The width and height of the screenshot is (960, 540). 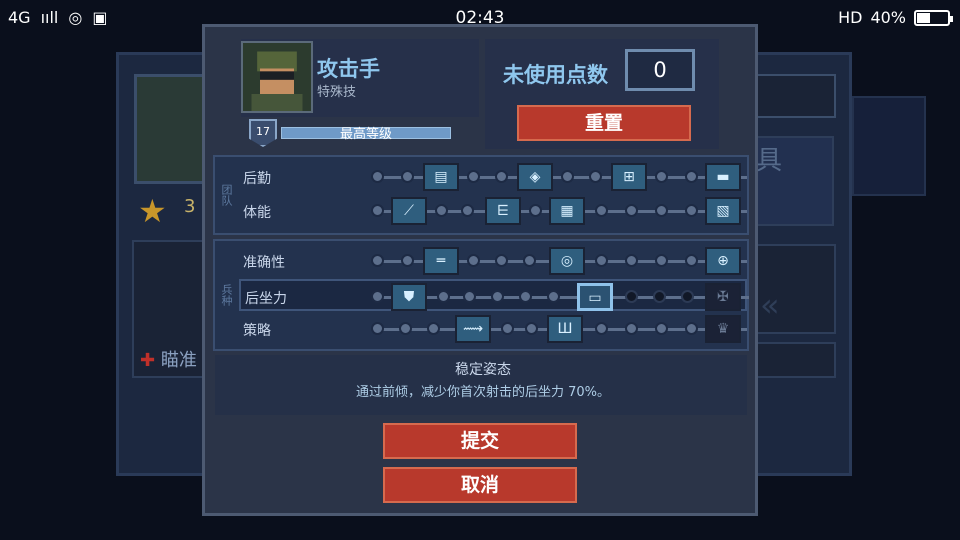 I want to click on battery-icon, so click(x=933, y=17).